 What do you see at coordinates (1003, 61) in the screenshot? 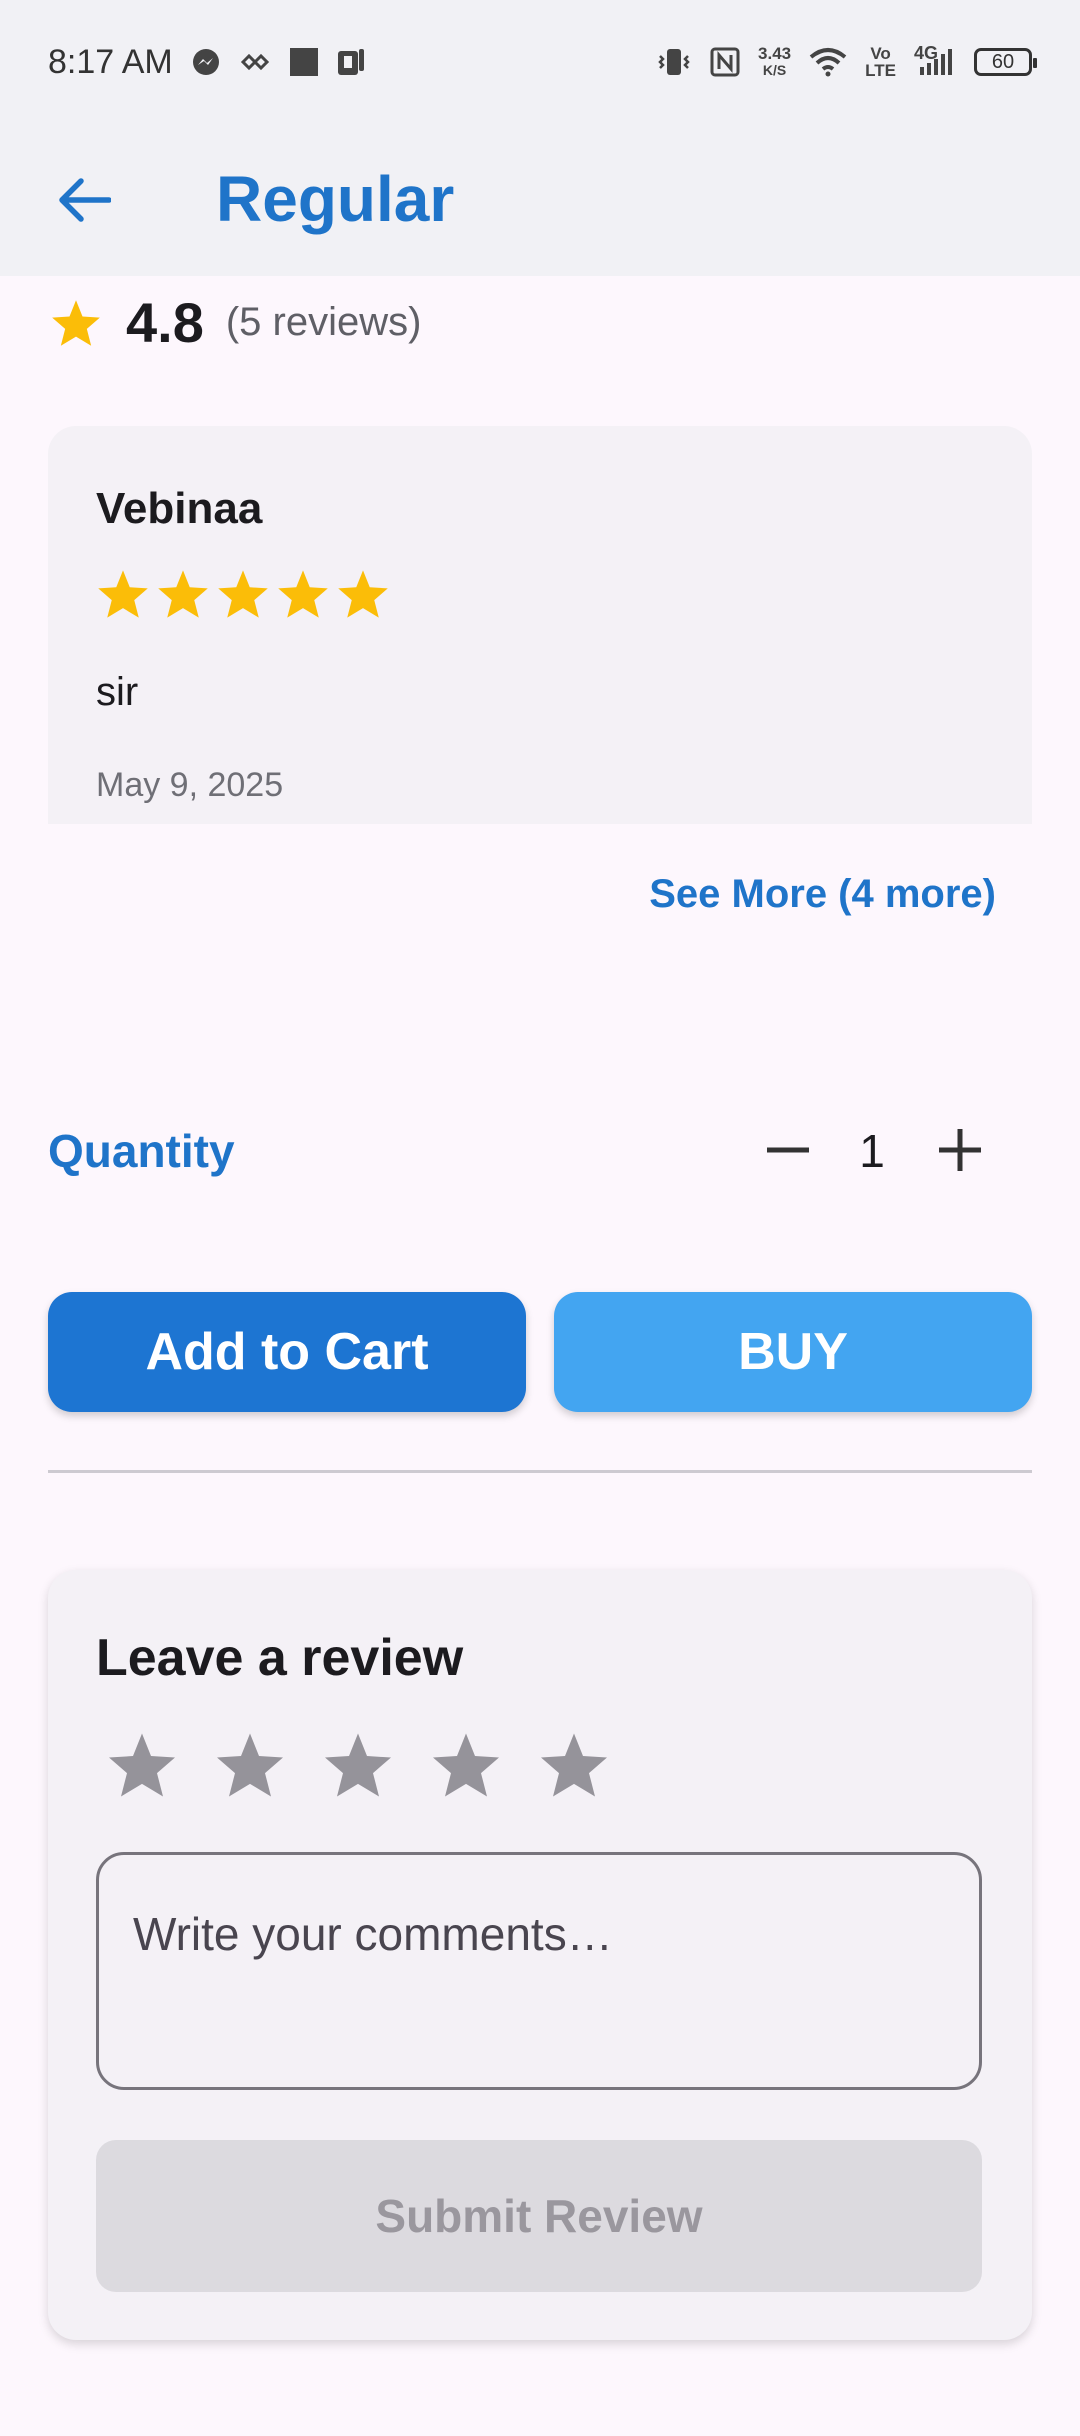
I see `battery-level: 60` at bounding box center [1003, 61].